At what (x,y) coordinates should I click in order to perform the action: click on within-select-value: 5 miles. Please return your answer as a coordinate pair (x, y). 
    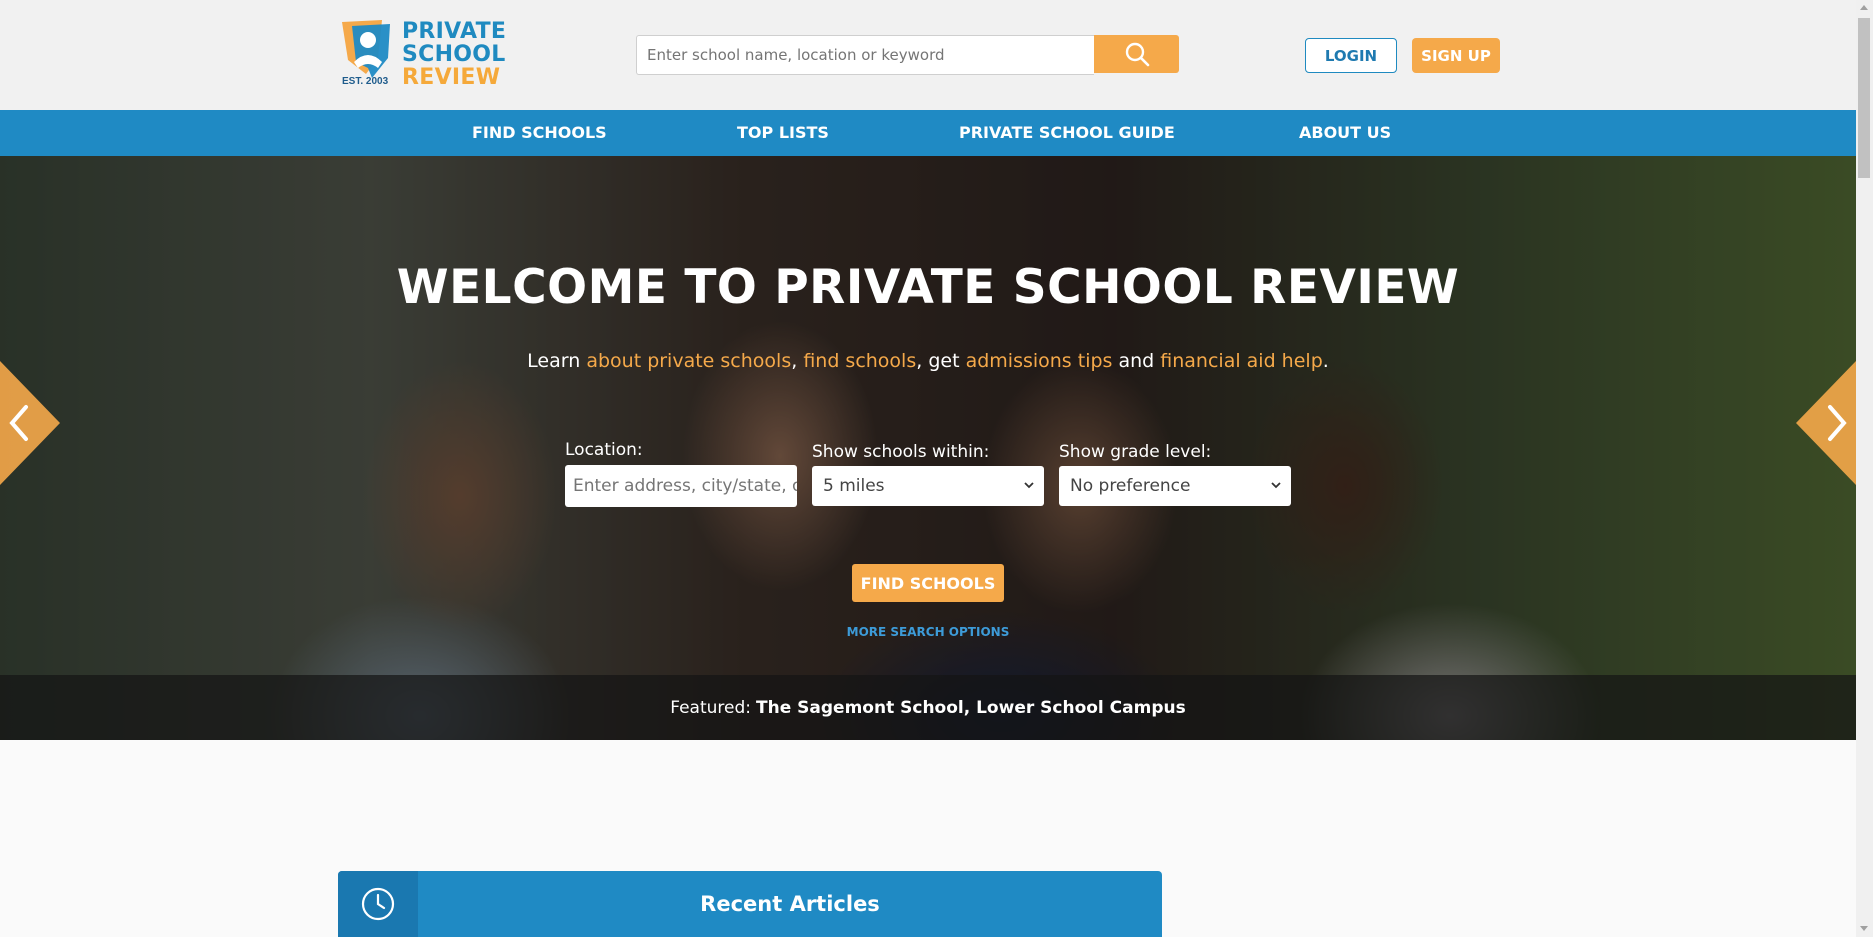
    Looking at the image, I should click on (854, 486).